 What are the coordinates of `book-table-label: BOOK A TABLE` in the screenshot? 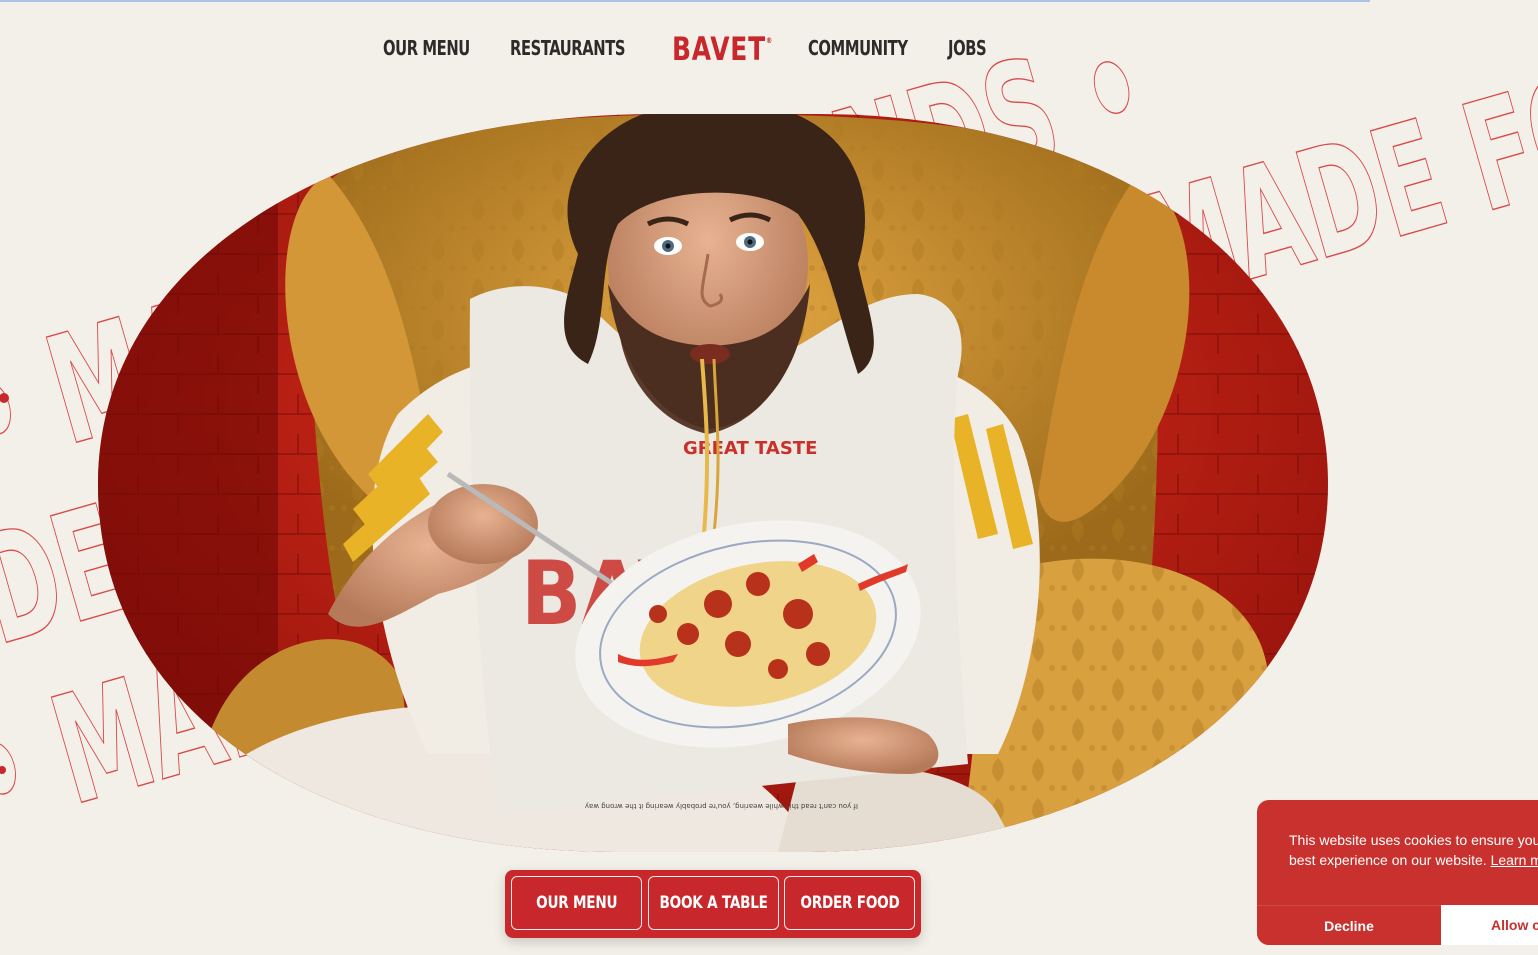 It's located at (713, 903).